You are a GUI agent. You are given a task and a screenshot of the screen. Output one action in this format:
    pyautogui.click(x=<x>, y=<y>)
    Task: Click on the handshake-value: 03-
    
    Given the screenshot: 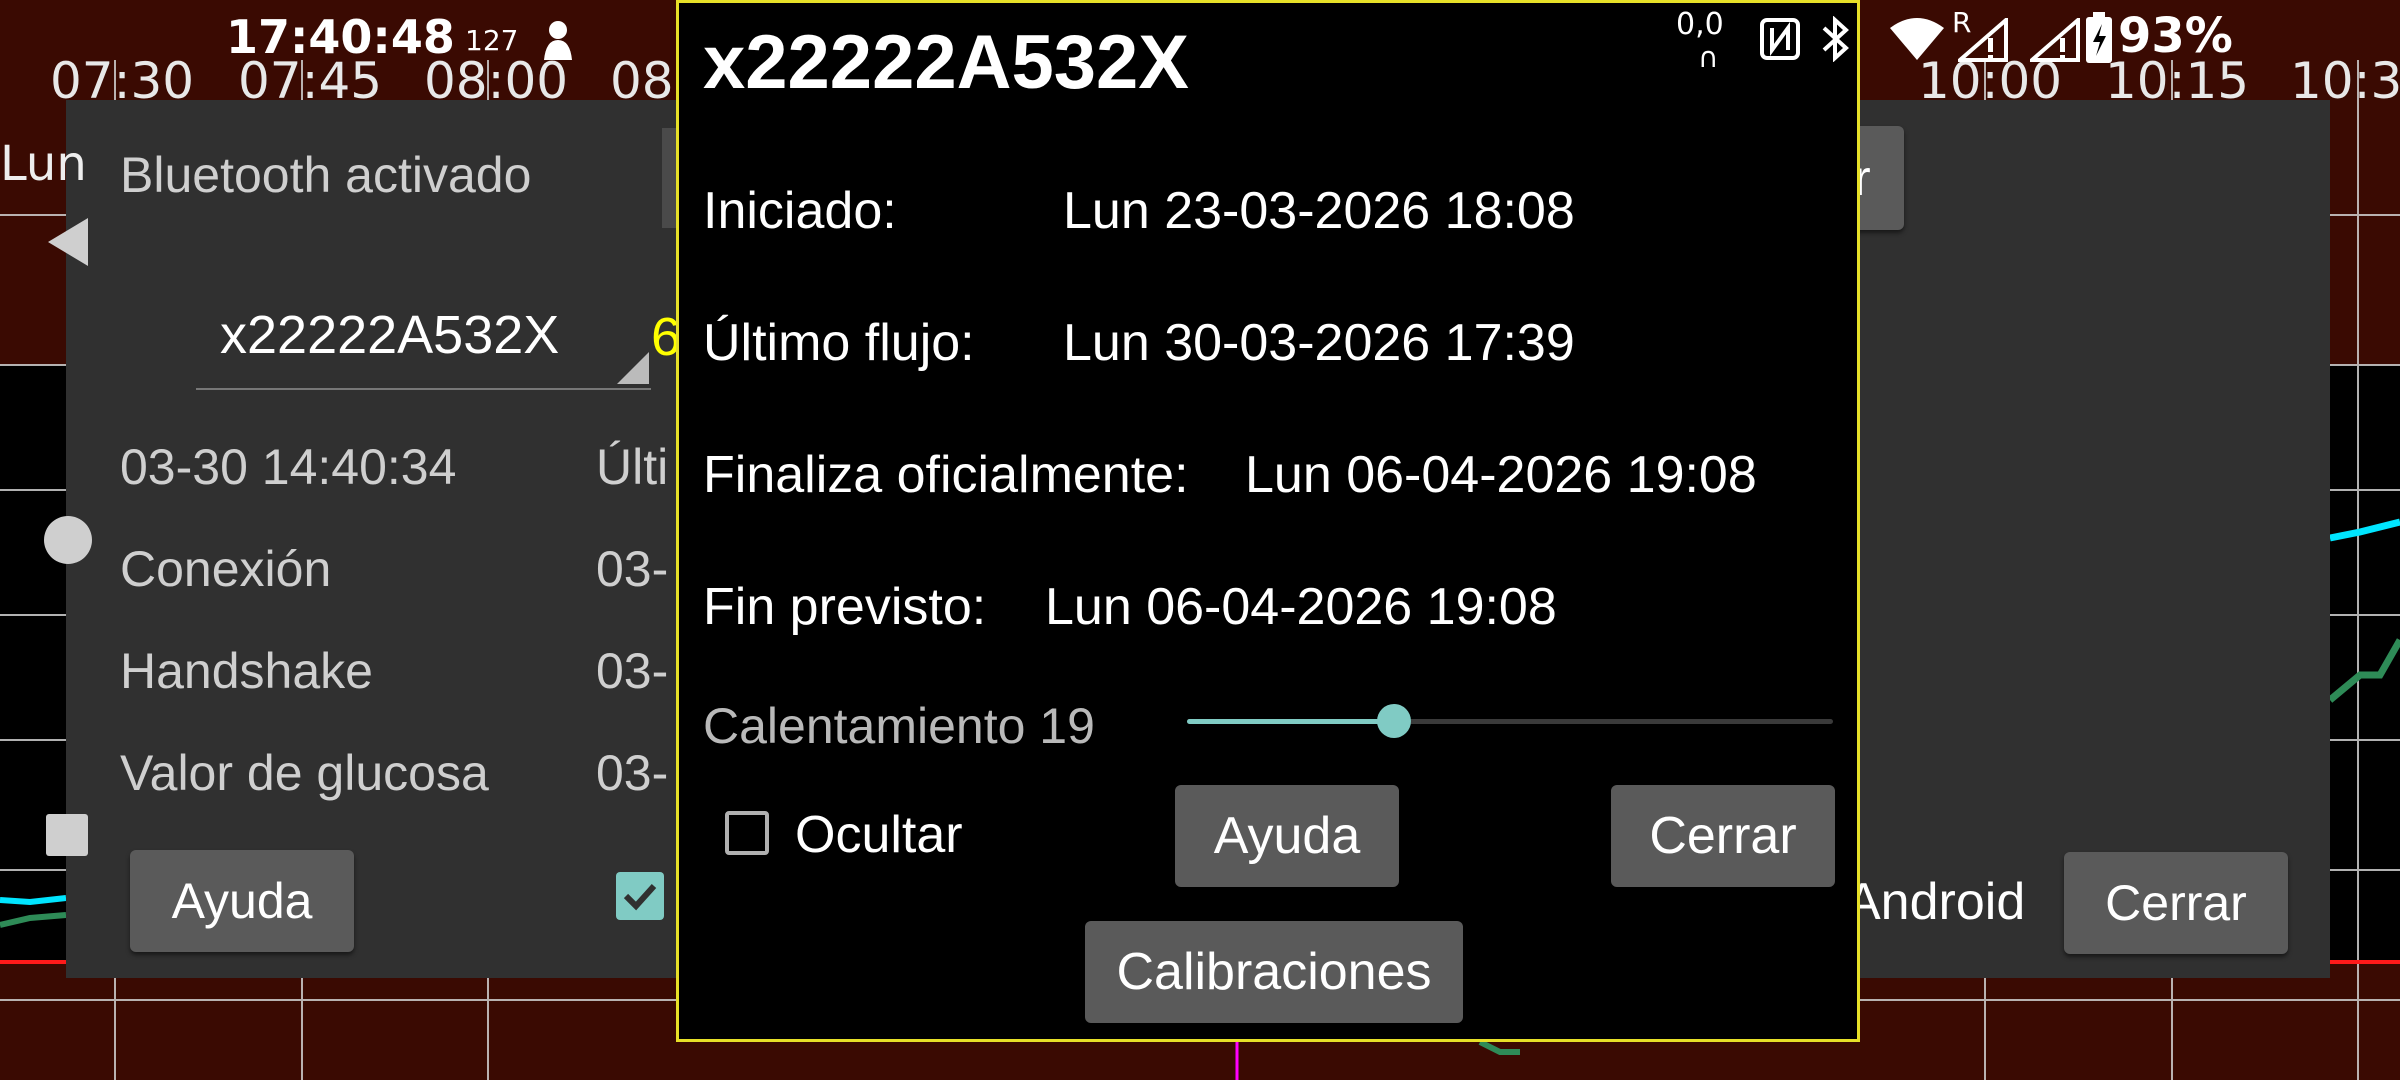 What is the action you would take?
    pyautogui.click(x=632, y=671)
    